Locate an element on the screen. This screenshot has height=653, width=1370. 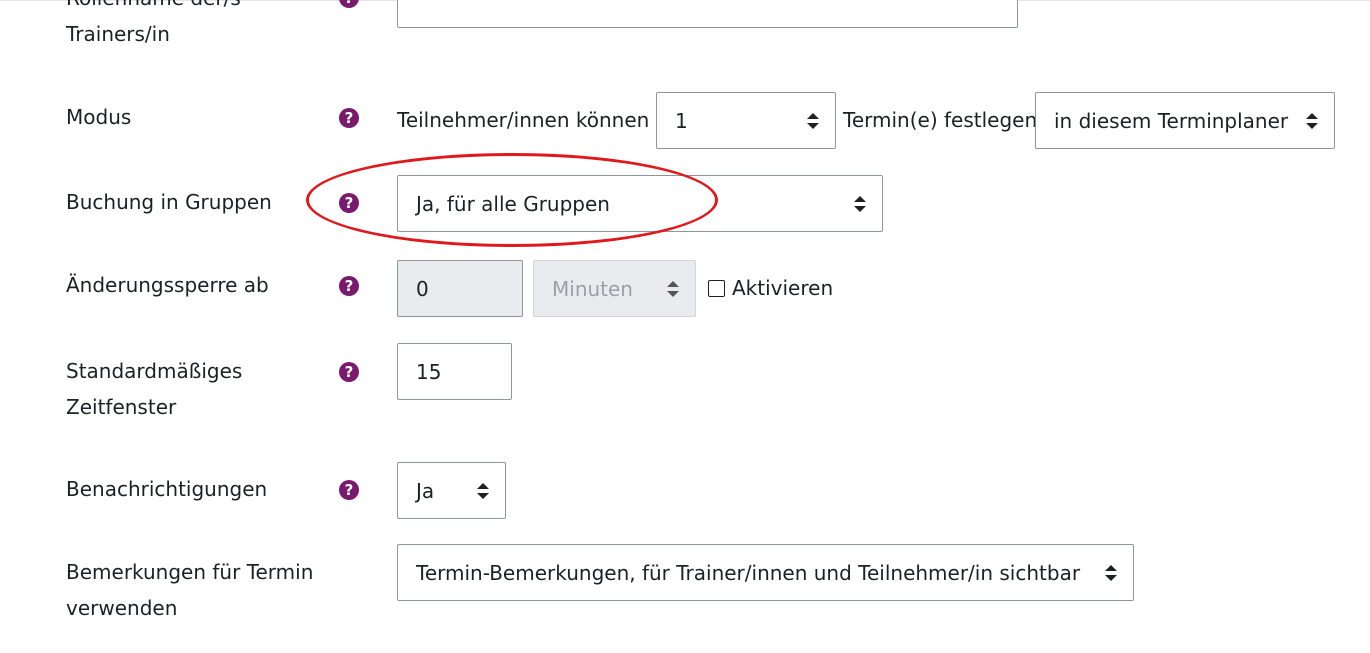
mode-count-select: 1 is located at coordinates (746, 120).